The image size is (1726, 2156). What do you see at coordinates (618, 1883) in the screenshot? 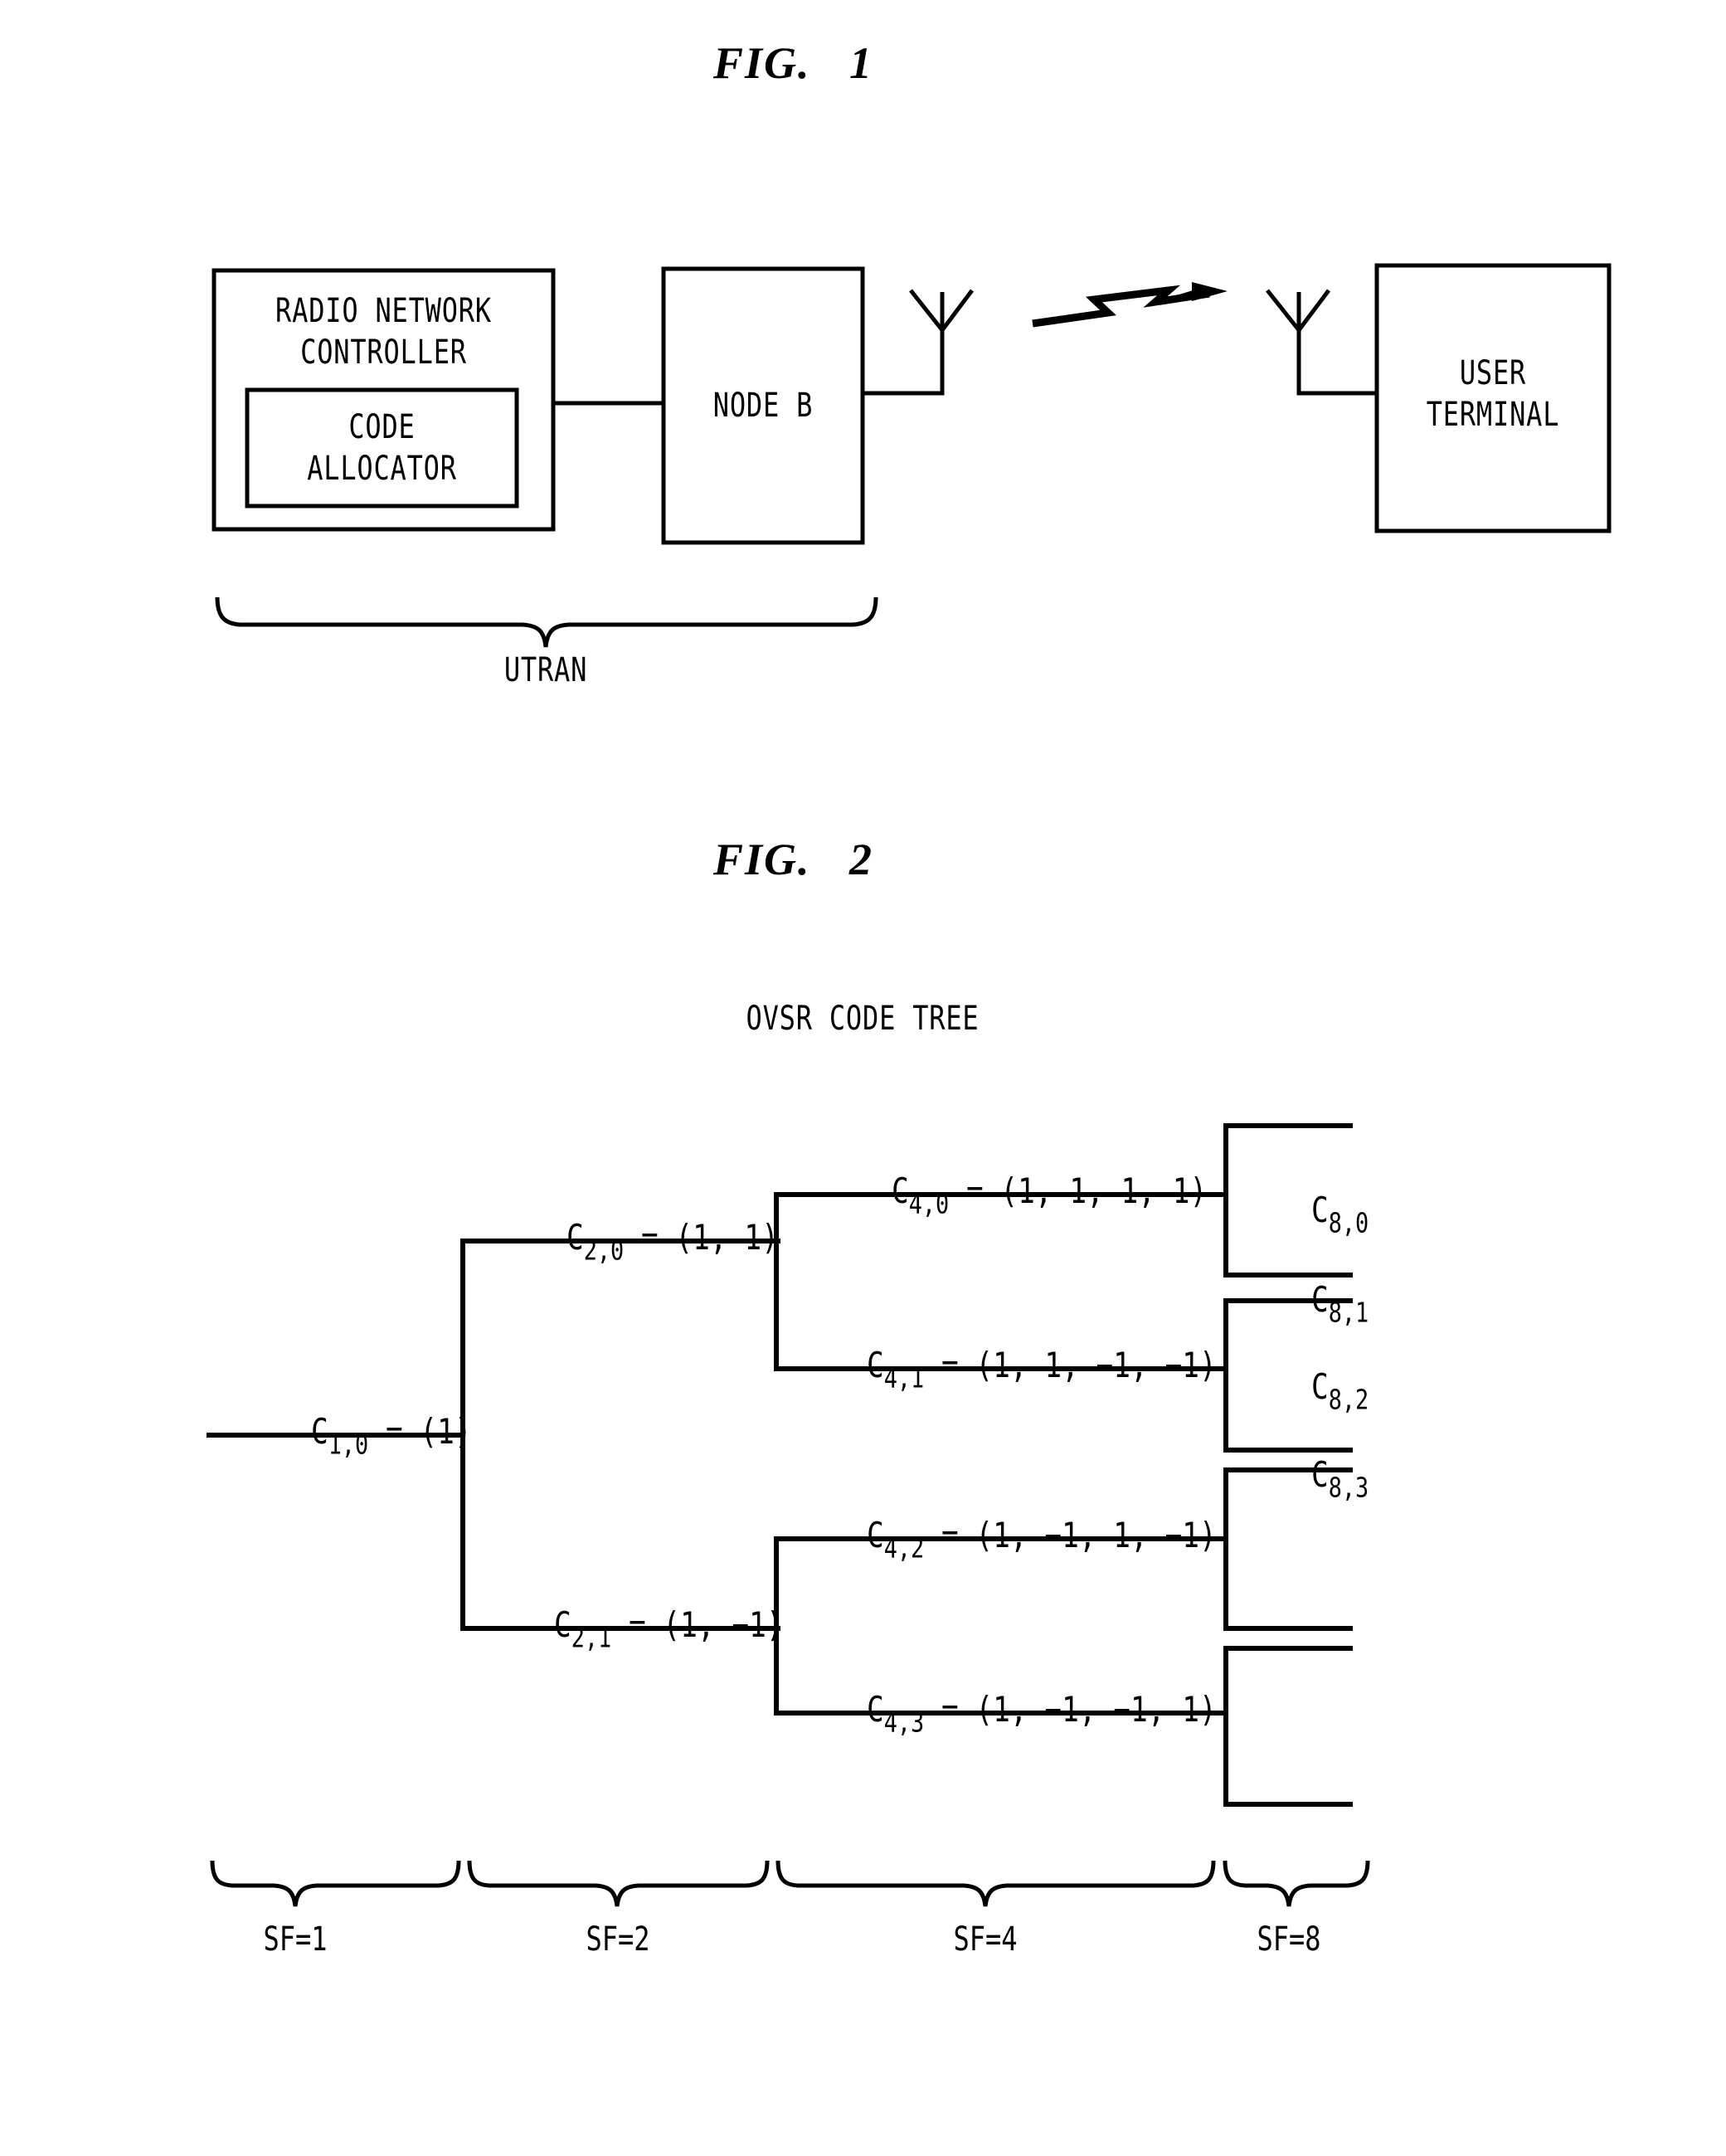
I see `brace-sf2` at bounding box center [618, 1883].